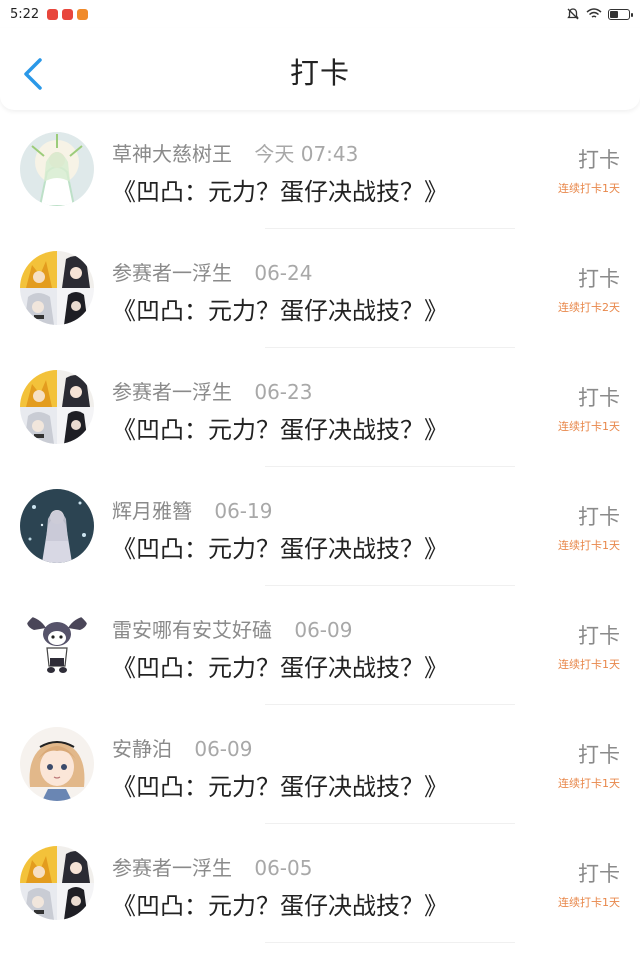 This screenshot has width=640, height=978. I want to click on checkin-date: 06-19, so click(243, 511).